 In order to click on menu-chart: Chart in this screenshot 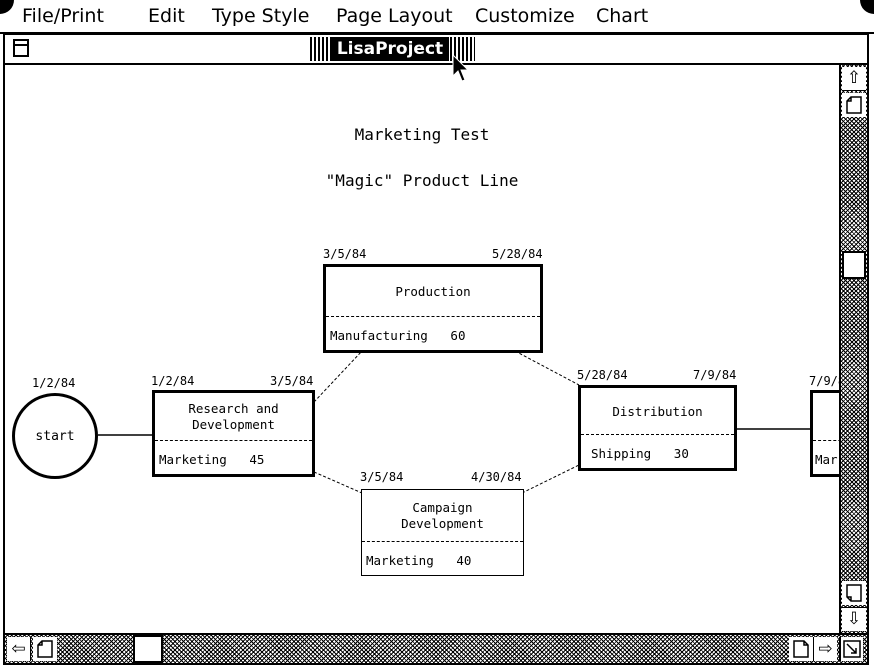, I will do `click(622, 16)`.